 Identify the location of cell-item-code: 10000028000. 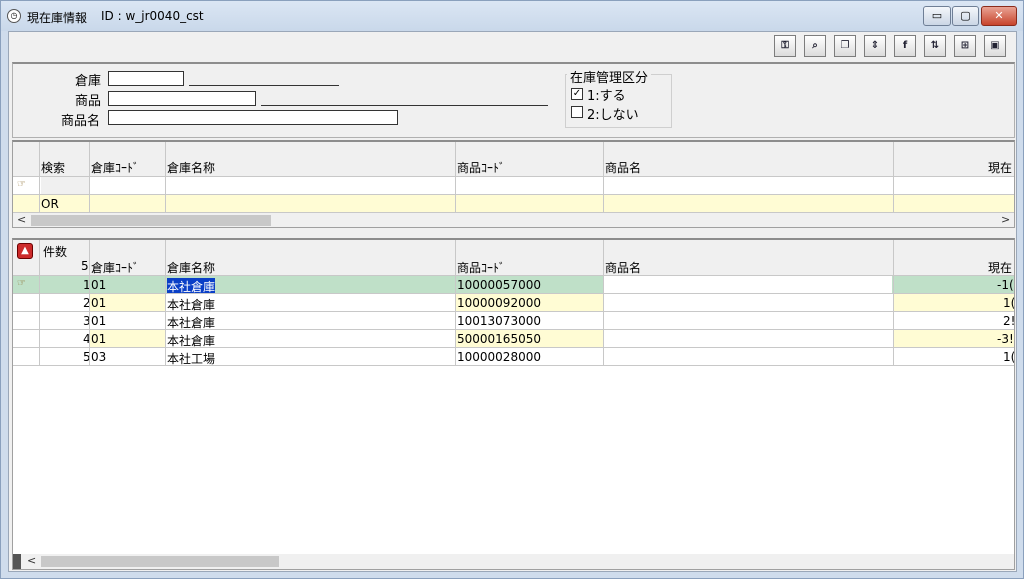
(499, 357).